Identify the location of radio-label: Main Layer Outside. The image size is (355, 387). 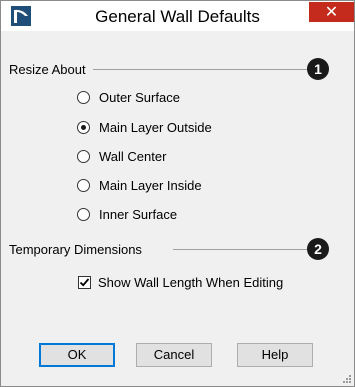
(155, 127).